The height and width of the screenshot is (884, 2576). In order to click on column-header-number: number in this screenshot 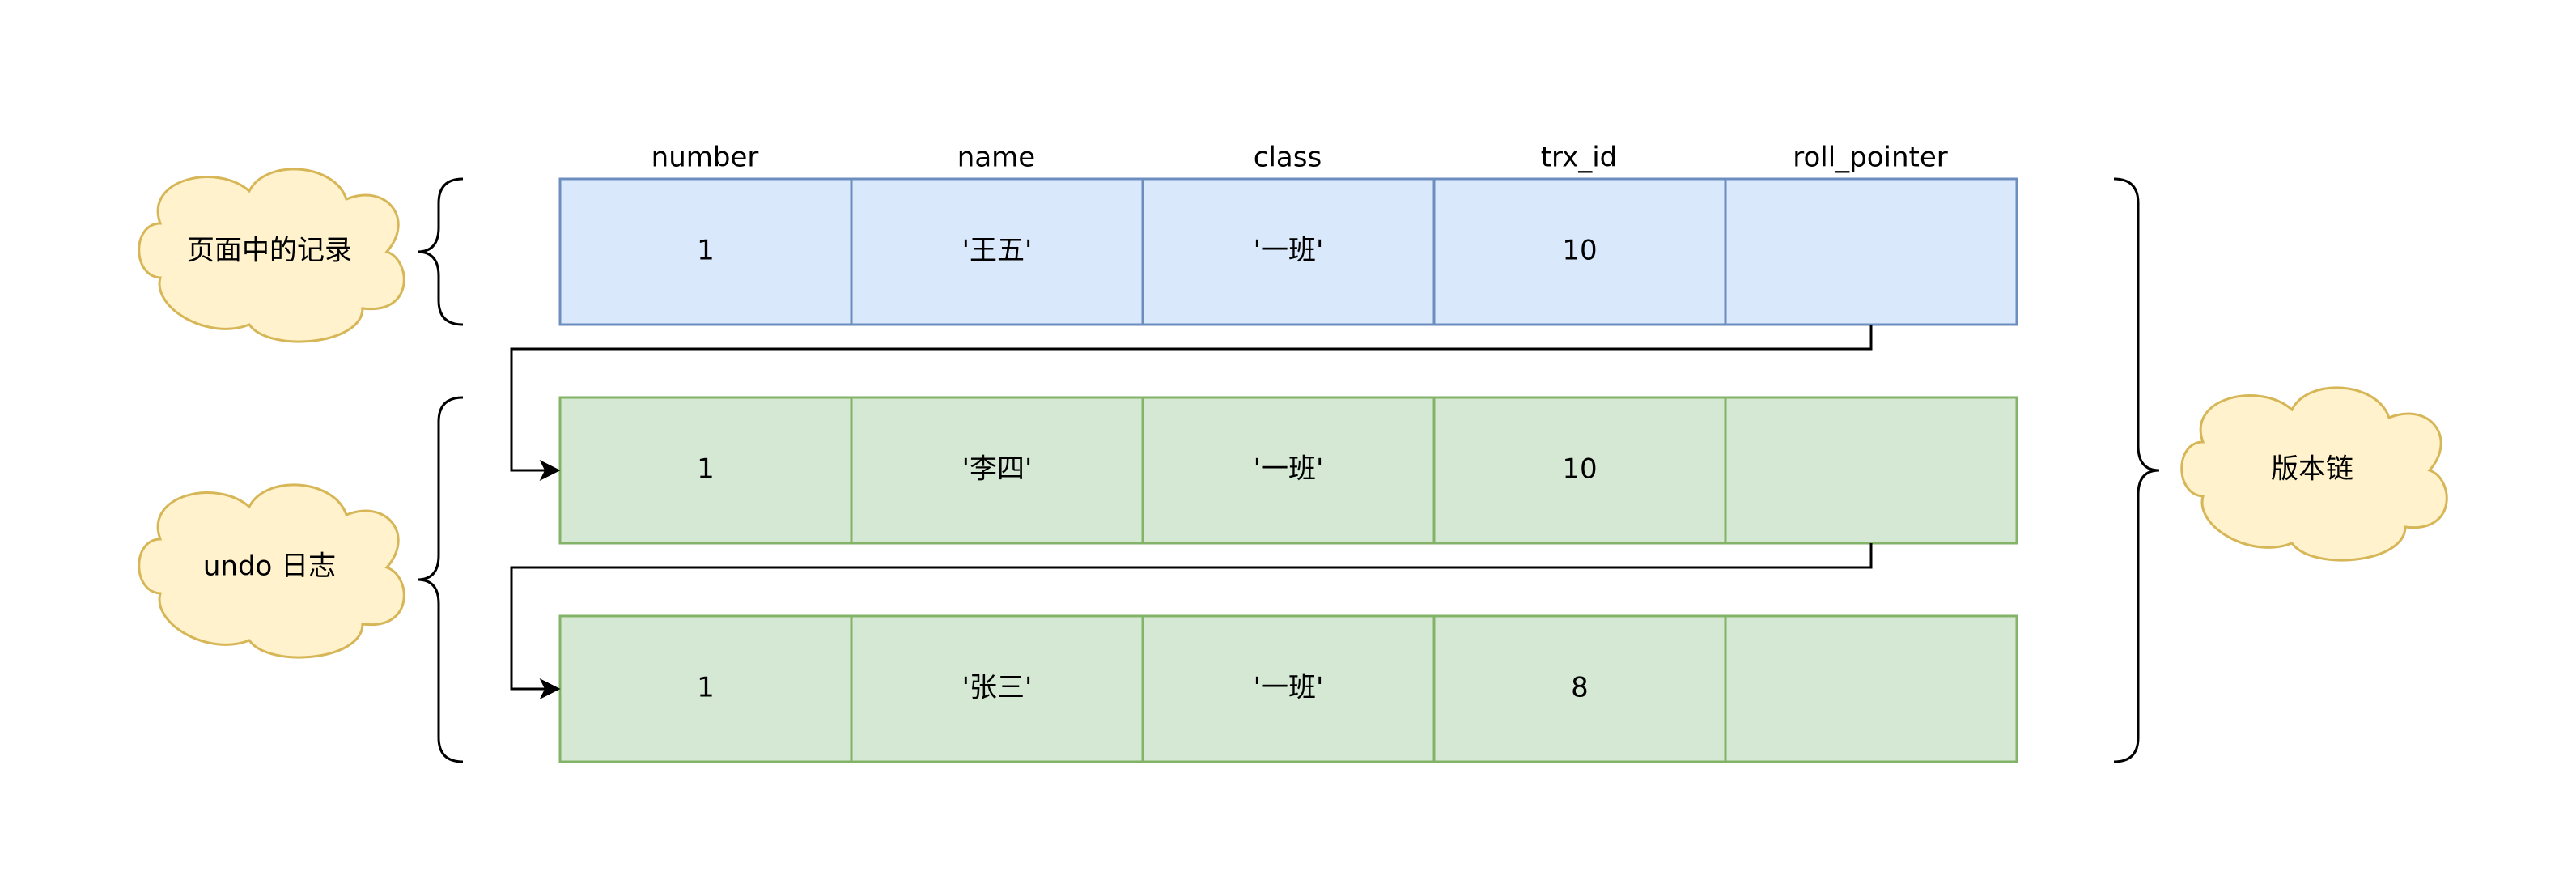, I will do `click(705, 158)`.